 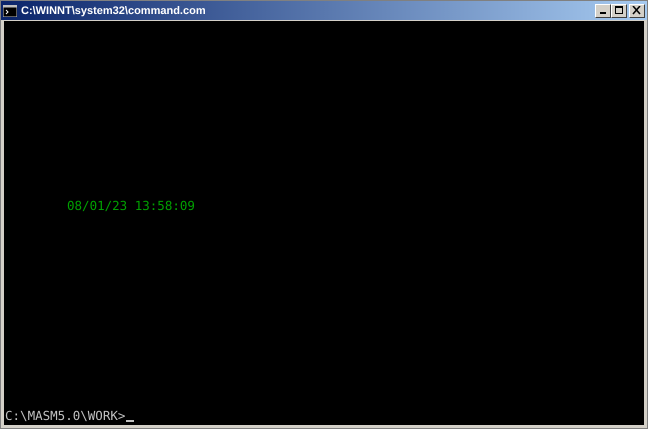 What do you see at coordinates (130, 421) in the screenshot?
I see `cursor-icon` at bounding box center [130, 421].